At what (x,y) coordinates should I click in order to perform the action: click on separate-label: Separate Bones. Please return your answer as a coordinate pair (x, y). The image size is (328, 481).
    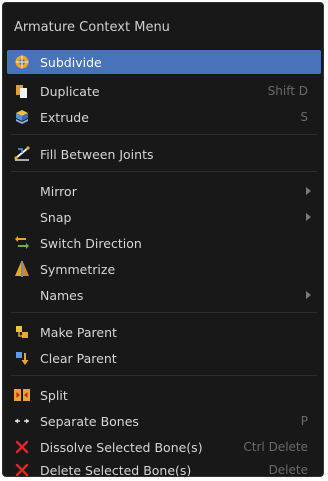
    Looking at the image, I should click on (89, 421).